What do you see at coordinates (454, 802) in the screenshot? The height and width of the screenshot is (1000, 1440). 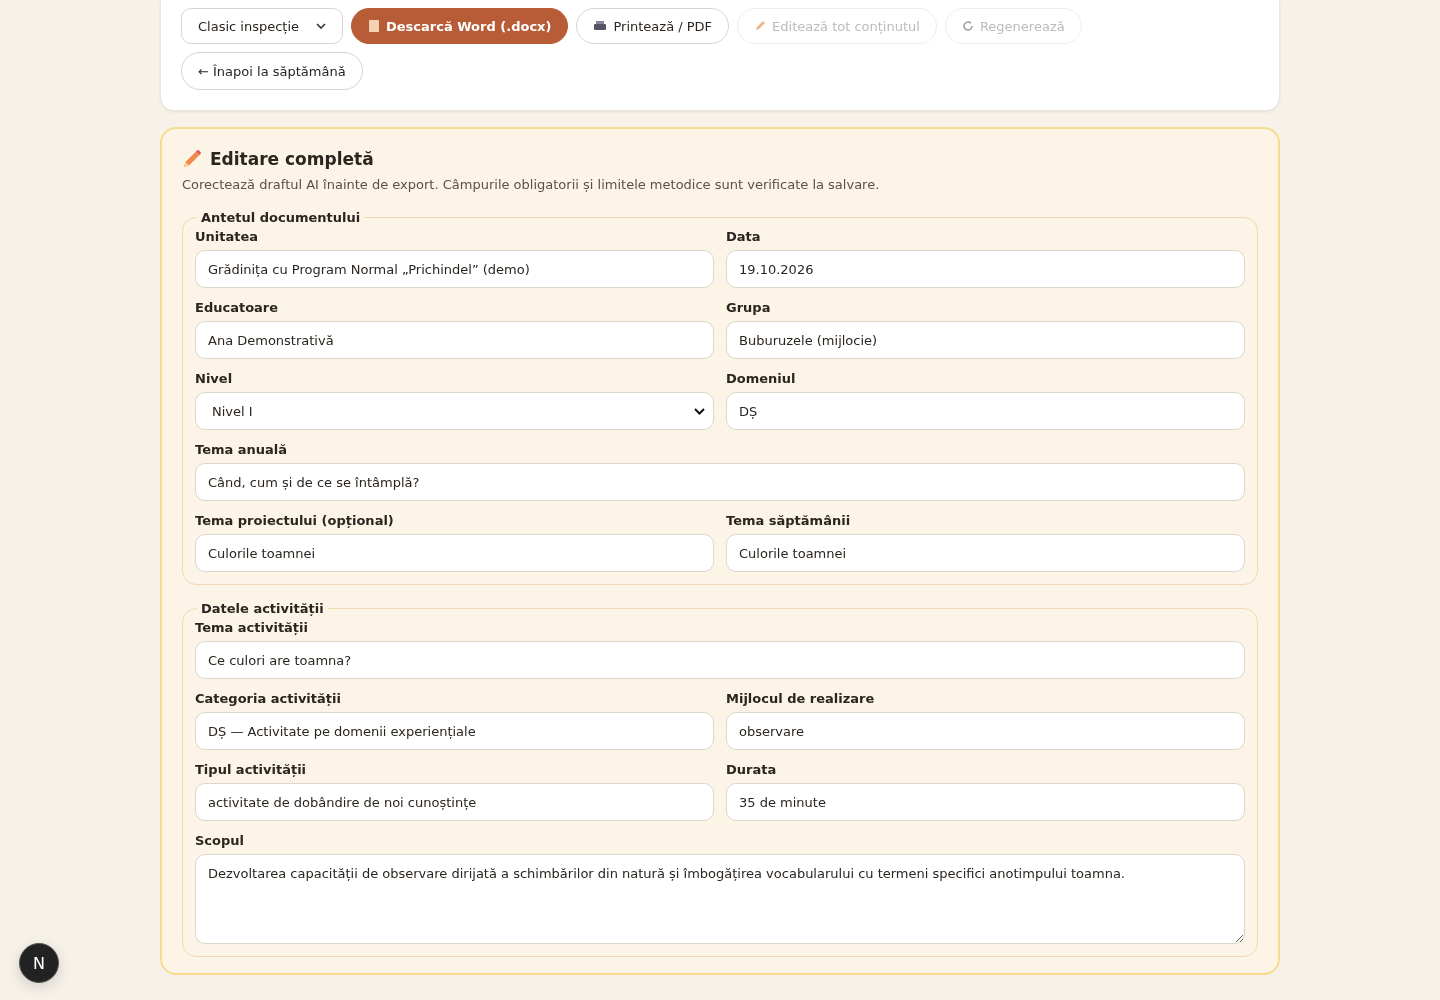 I see `input-field: activitate de dobândire de noi cunoștințe` at bounding box center [454, 802].